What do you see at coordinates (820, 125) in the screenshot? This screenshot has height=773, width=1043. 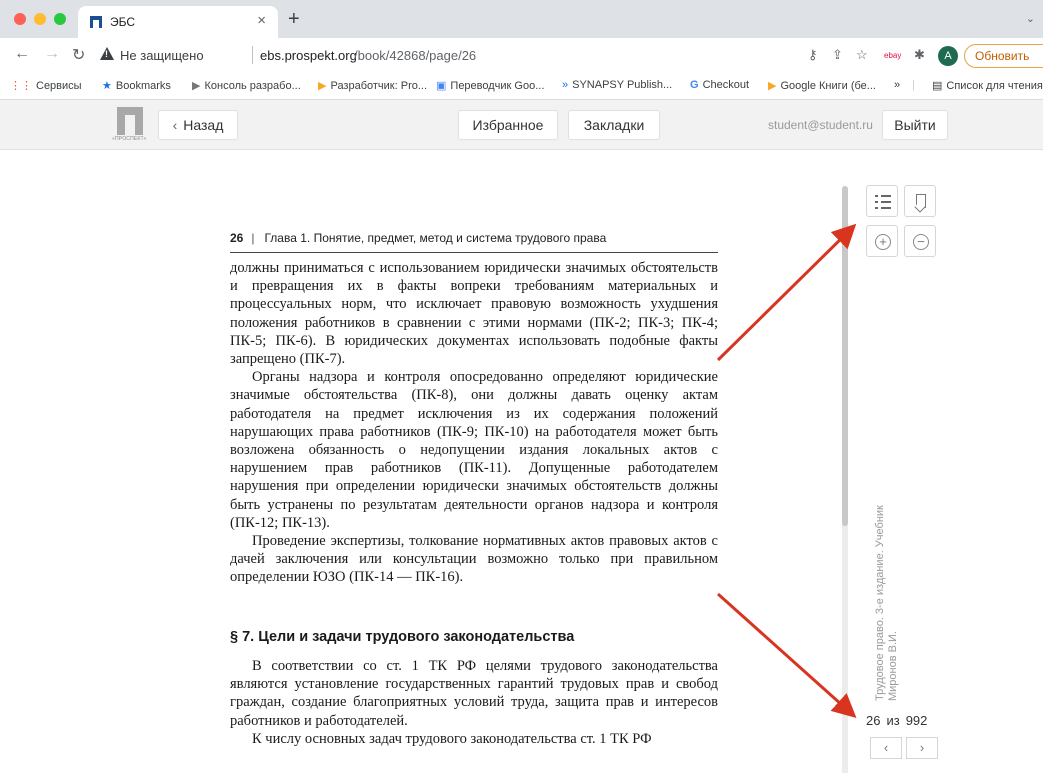 I see `user-email: student@student.ru` at bounding box center [820, 125].